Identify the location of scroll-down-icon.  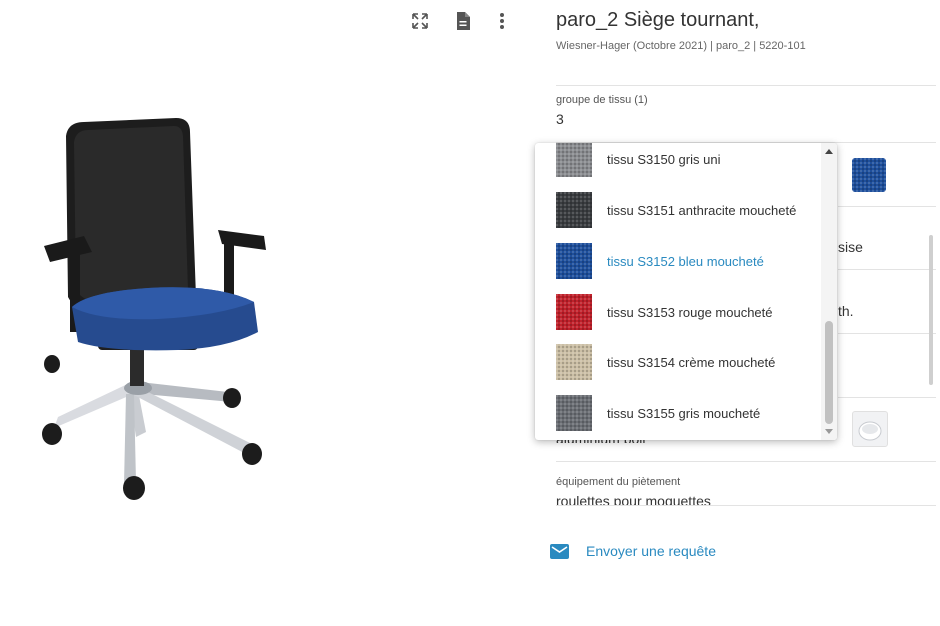
(829, 431).